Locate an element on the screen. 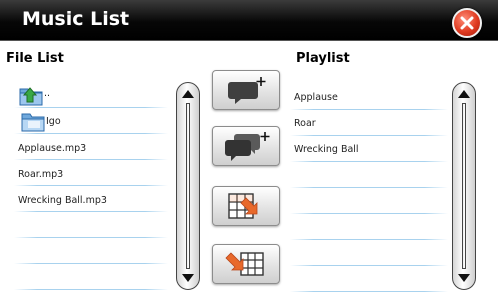  file-list-scrollbar is located at coordinates (188, 186).